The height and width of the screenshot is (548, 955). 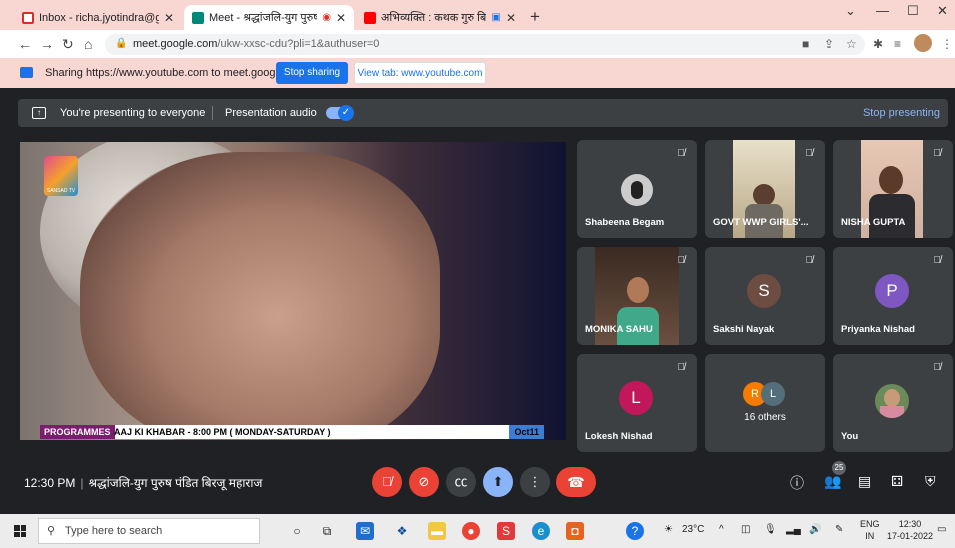 I want to click on present-icon: ⬆, so click(x=498, y=481).